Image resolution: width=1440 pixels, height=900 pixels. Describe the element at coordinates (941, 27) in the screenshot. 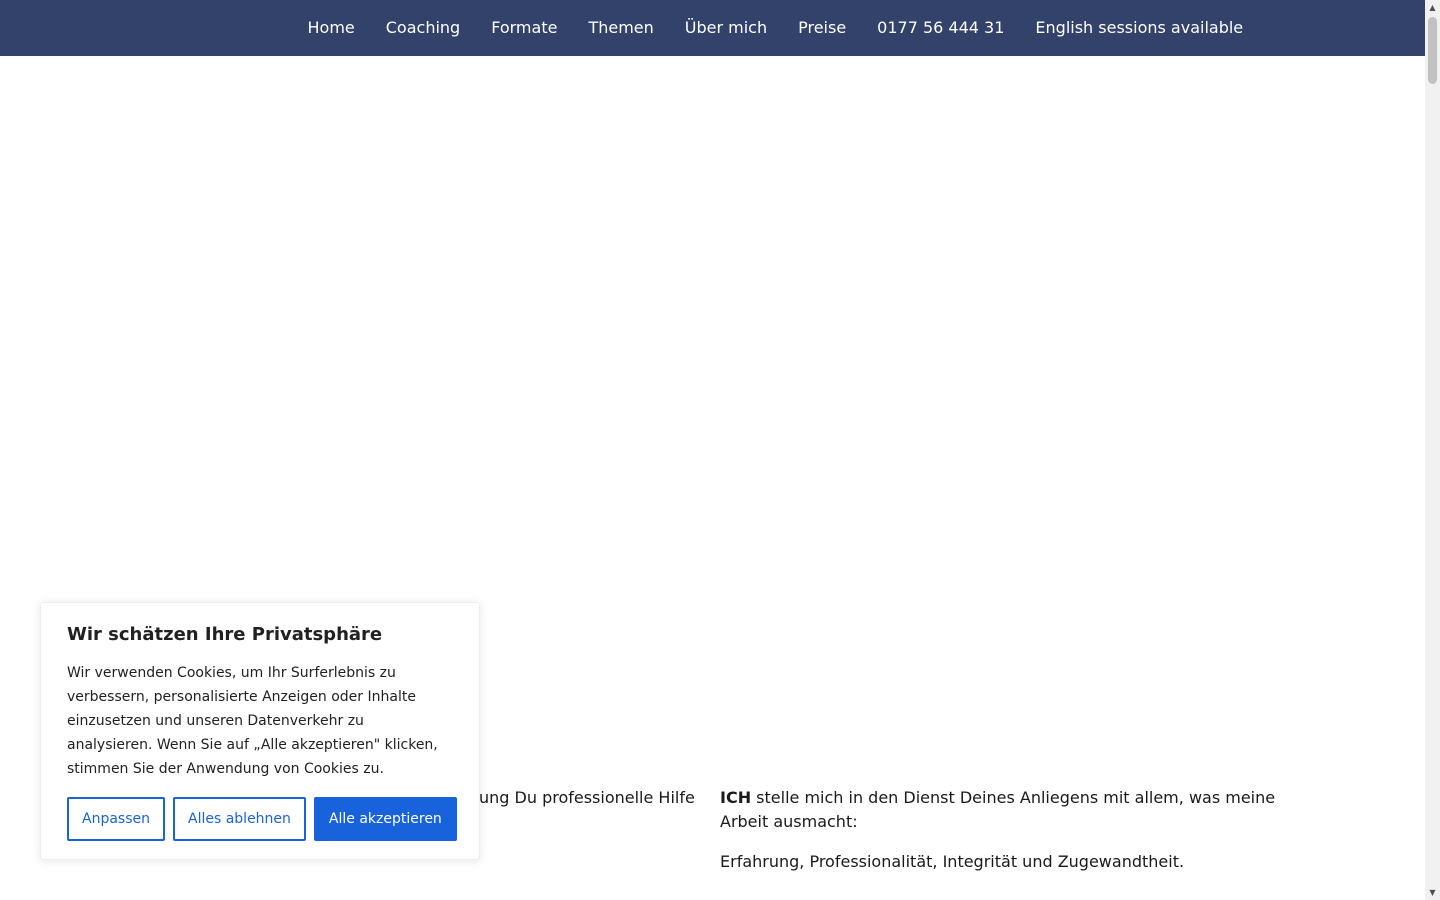

I see `nav-item-phone: 0177 56 444 31` at that location.